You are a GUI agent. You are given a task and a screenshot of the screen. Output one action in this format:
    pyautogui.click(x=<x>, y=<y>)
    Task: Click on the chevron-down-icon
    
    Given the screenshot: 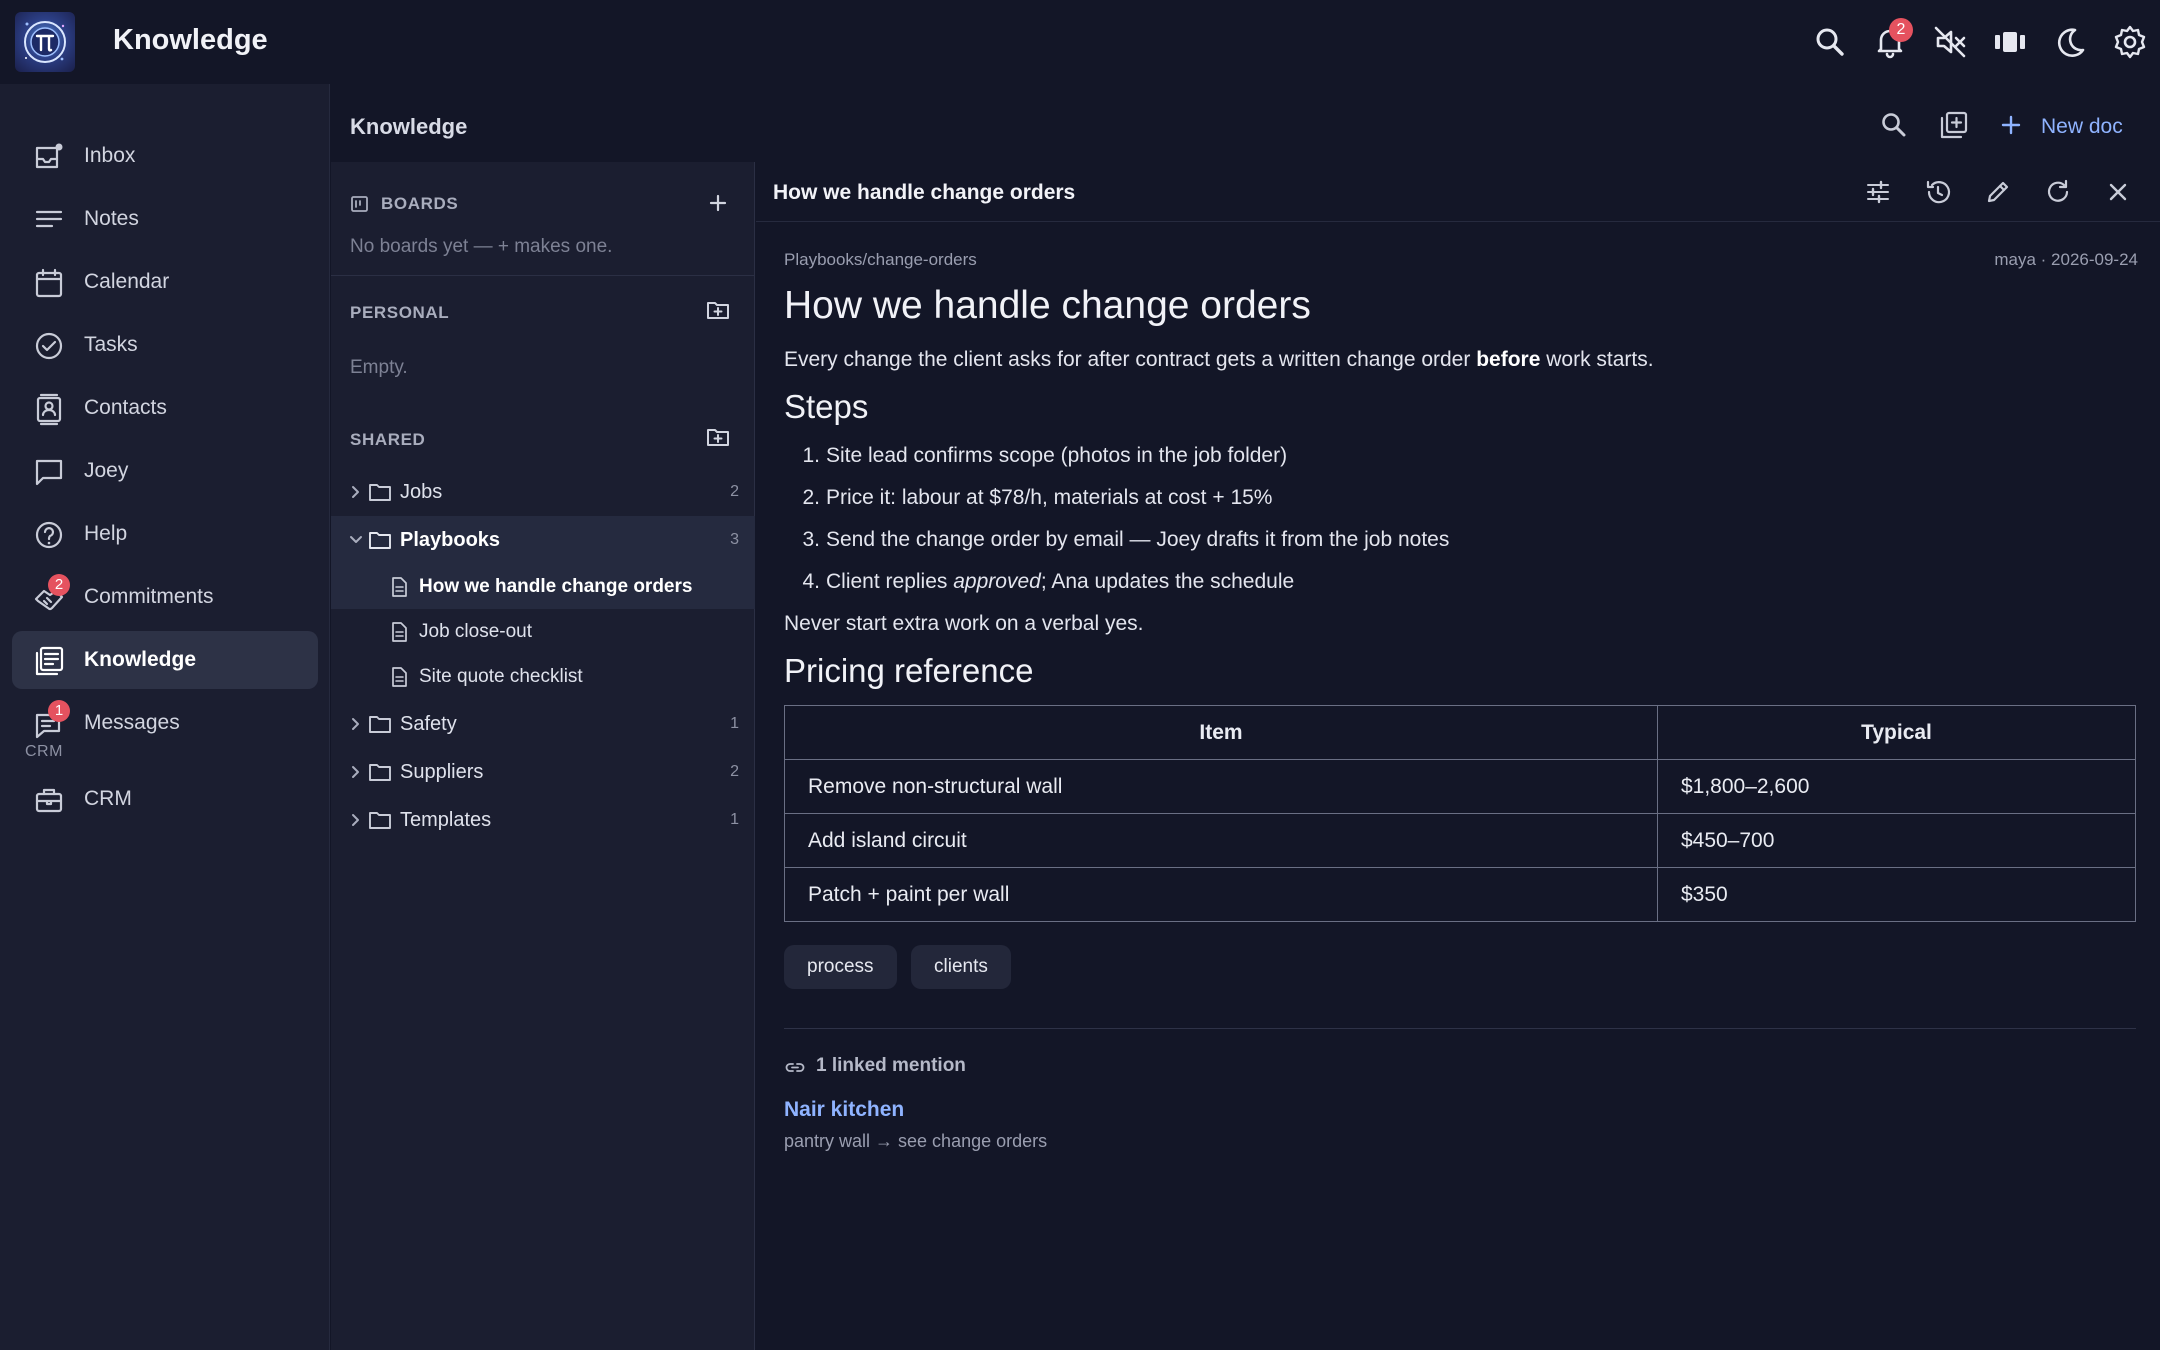 What is the action you would take?
    pyautogui.click(x=356, y=540)
    